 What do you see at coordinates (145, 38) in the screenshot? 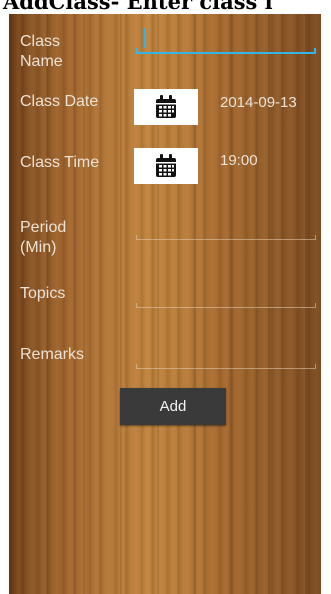
I see `text-cursor` at bounding box center [145, 38].